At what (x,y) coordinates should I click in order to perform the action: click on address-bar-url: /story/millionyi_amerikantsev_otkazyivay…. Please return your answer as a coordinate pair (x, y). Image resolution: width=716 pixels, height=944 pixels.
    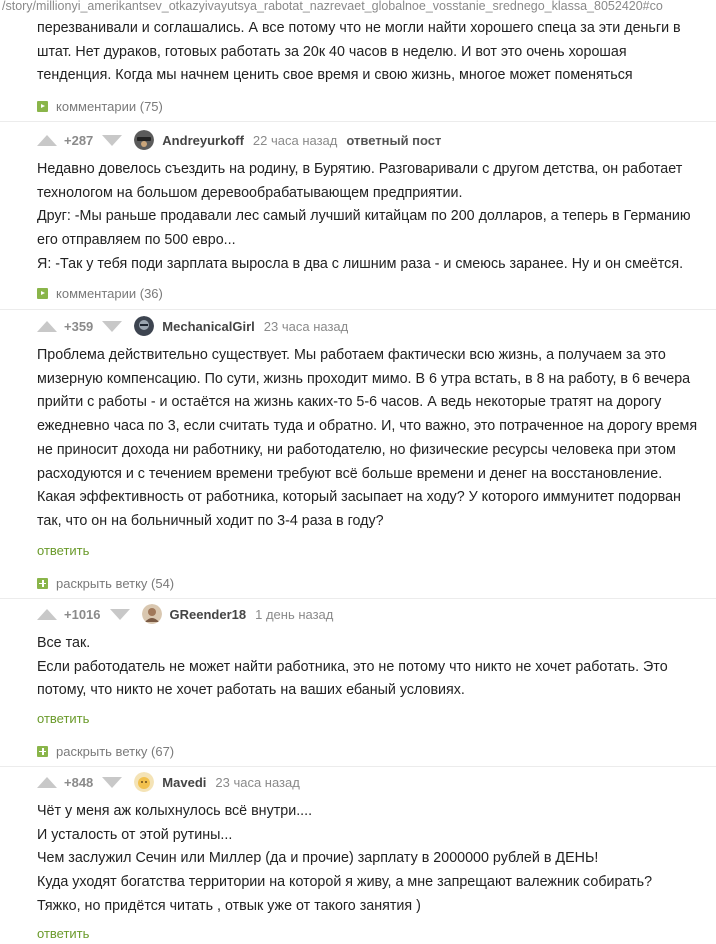
    Looking at the image, I should click on (358, 8).